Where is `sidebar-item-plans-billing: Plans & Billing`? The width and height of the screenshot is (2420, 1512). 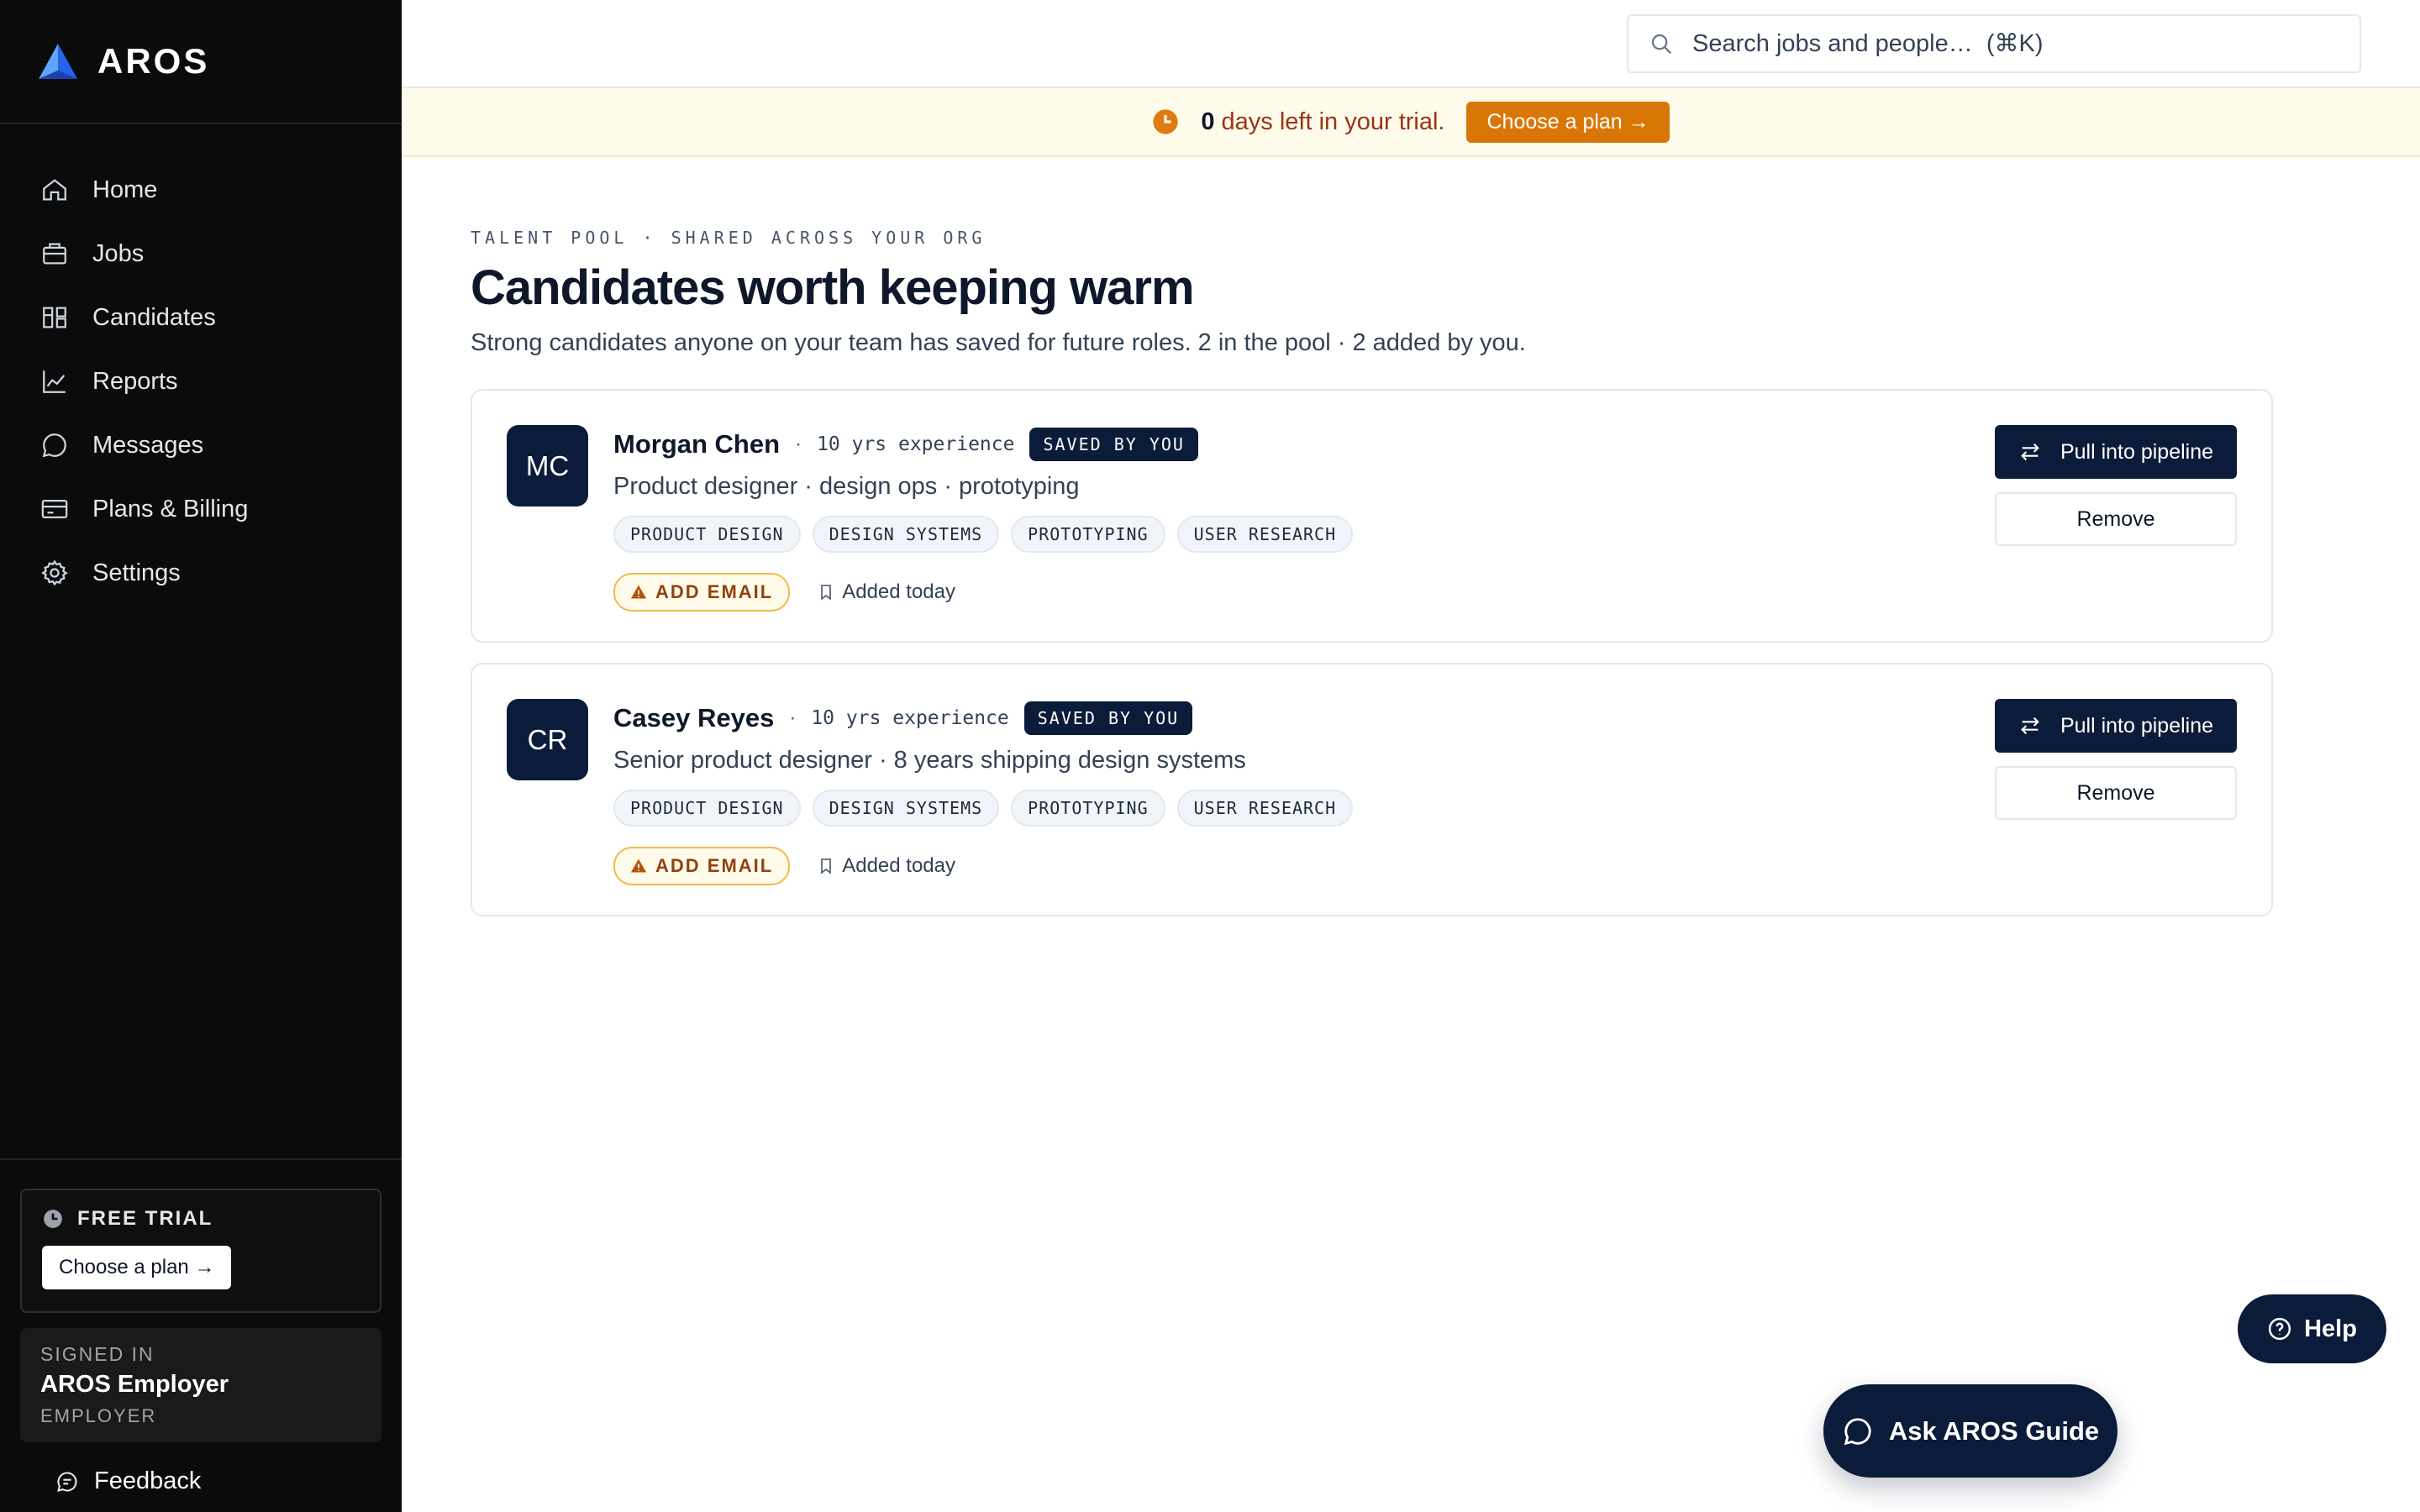
sidebar-item-plans-billing: Plans & Billing is located at coordinates (201, 509).